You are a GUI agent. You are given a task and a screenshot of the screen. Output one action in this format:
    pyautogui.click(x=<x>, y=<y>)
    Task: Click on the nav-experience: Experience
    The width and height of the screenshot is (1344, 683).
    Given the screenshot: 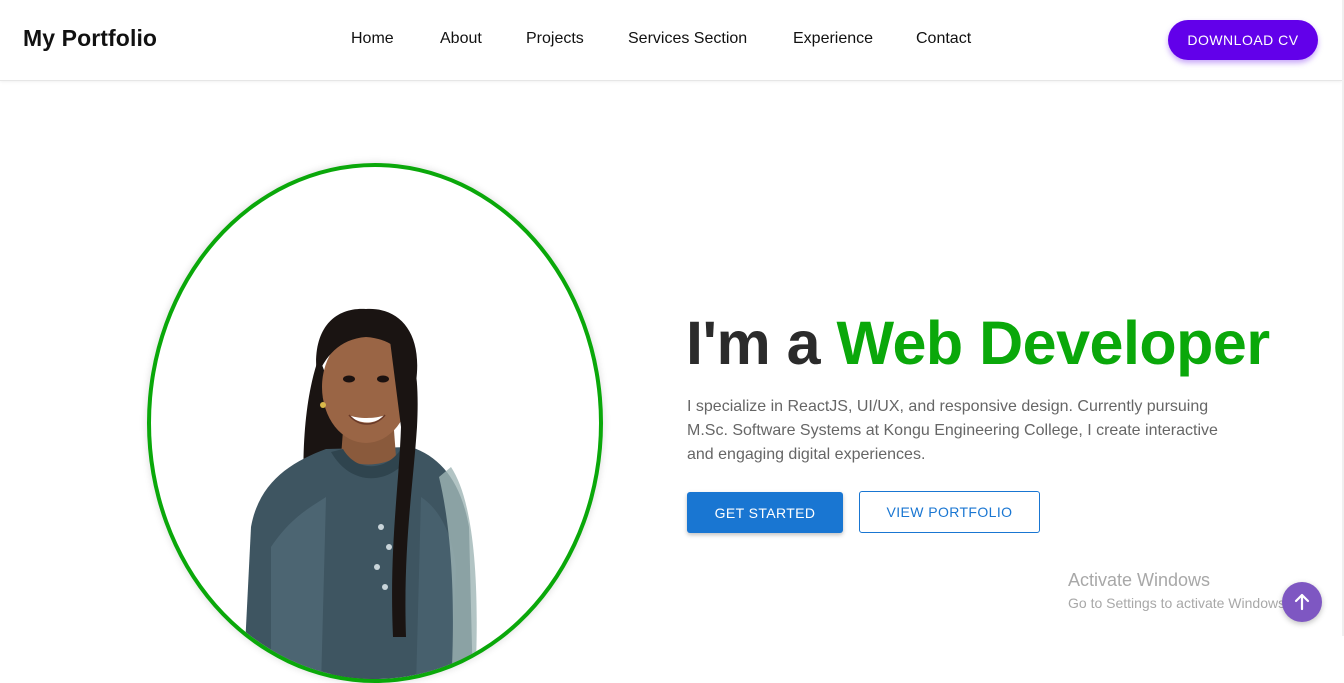 What is the action you would take?
    pyautogui.click(x=833, y=39)
    